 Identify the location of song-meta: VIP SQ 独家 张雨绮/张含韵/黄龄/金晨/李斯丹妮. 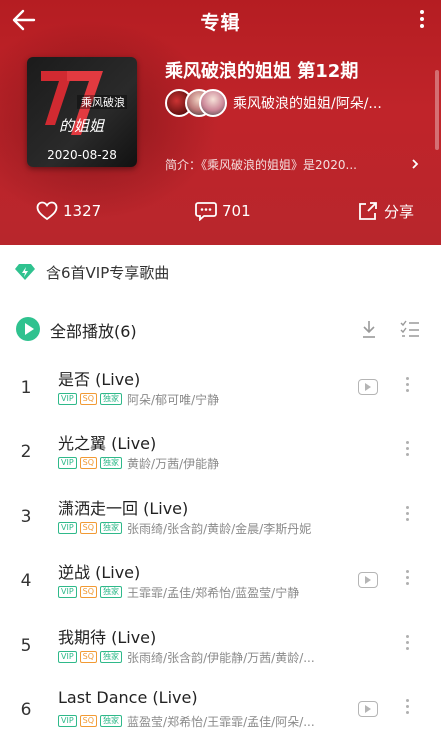
(184, 528).